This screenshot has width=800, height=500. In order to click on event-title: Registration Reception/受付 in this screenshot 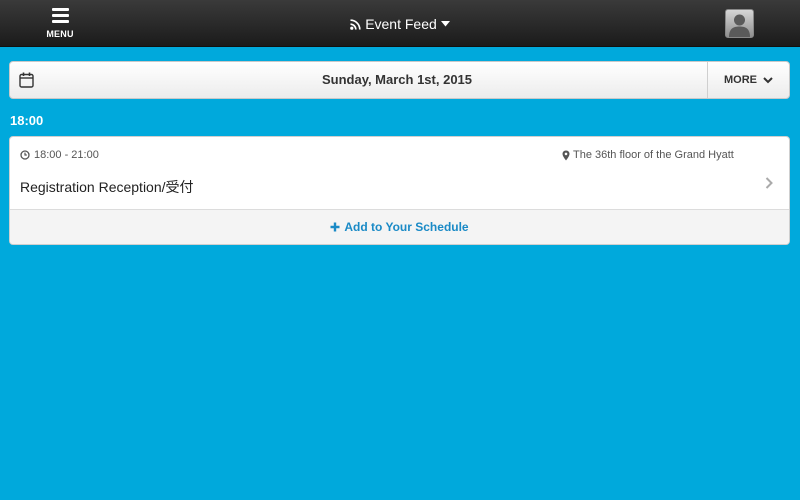, I will do `click(107, 187)`.